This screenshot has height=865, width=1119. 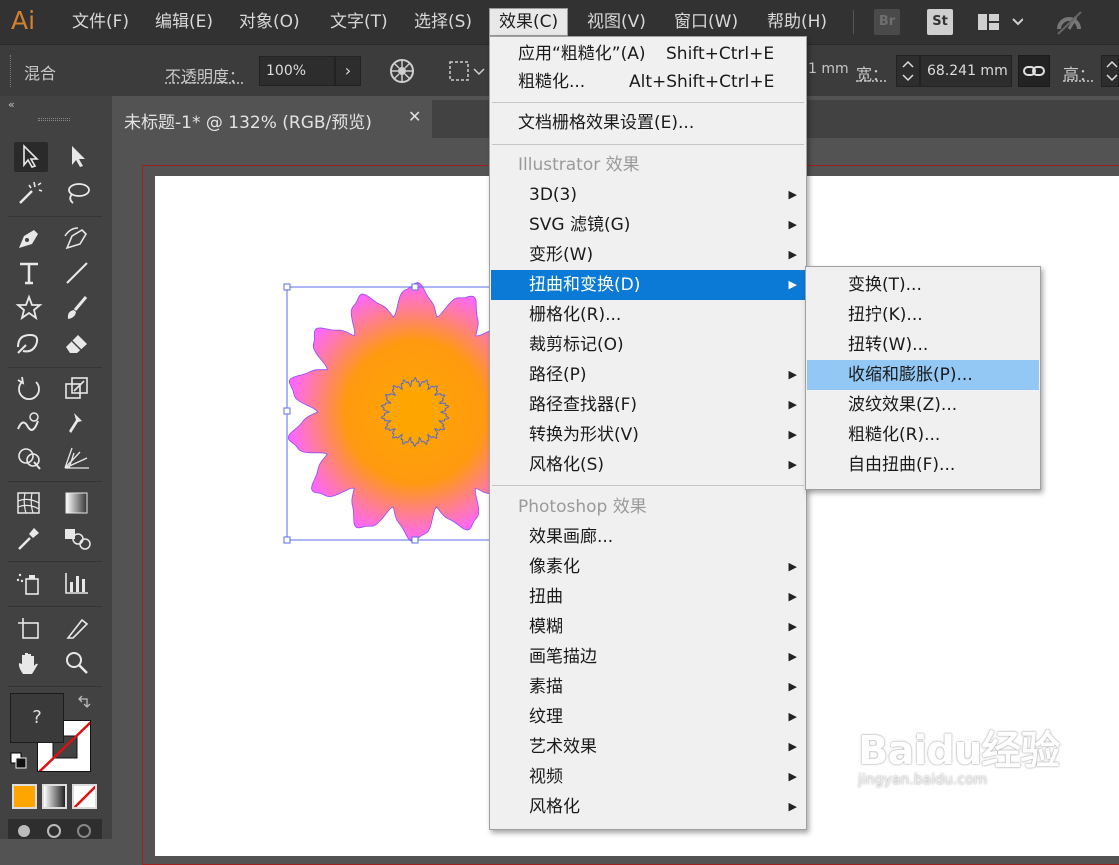 I want to click on type-tool-icon, so click(x=31, y=274).